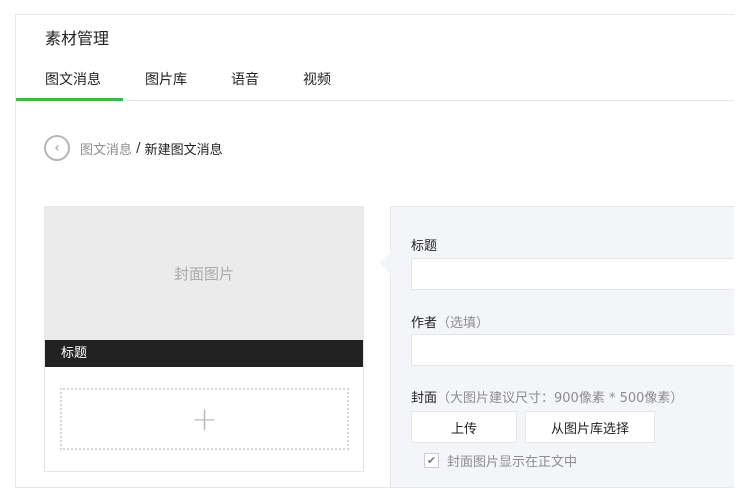 Image resolution: width=750 pixels, height=500 pixels. What do you see at coordinates (245, 79) in the screenshot?
I see `tab-voice: 语音` at bounding box center [245, 79].